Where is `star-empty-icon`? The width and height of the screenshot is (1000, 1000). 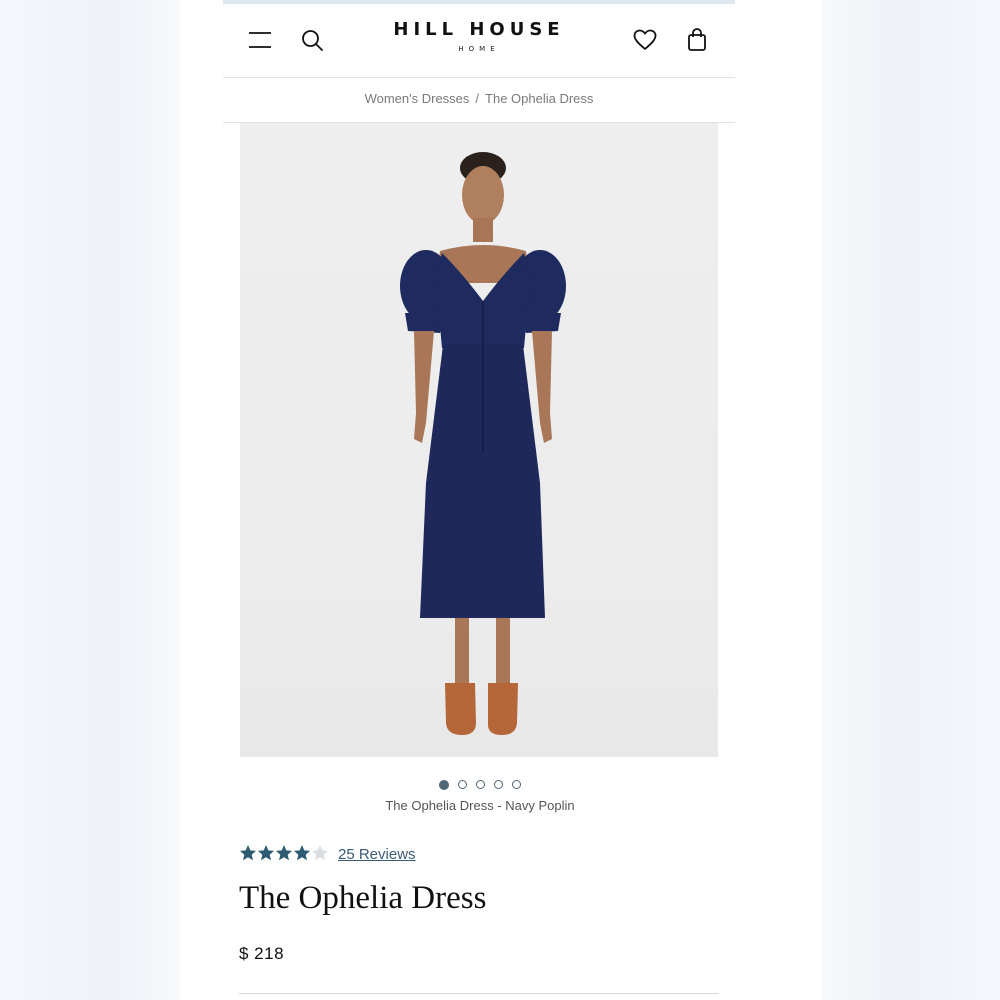 star-empty-icon is located at coordinates (320, 853).